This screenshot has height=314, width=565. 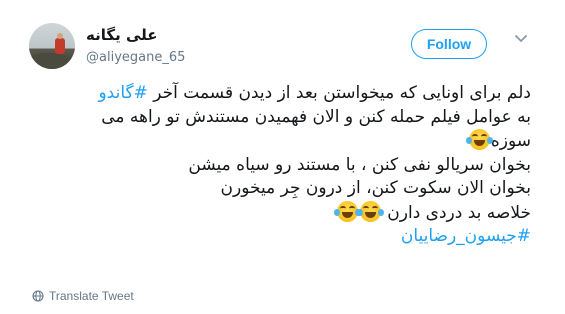 I want to click on tweet-line: بخوان الان سکوت کنن، از درون جِر میخورن, so click(x=281, y=189).